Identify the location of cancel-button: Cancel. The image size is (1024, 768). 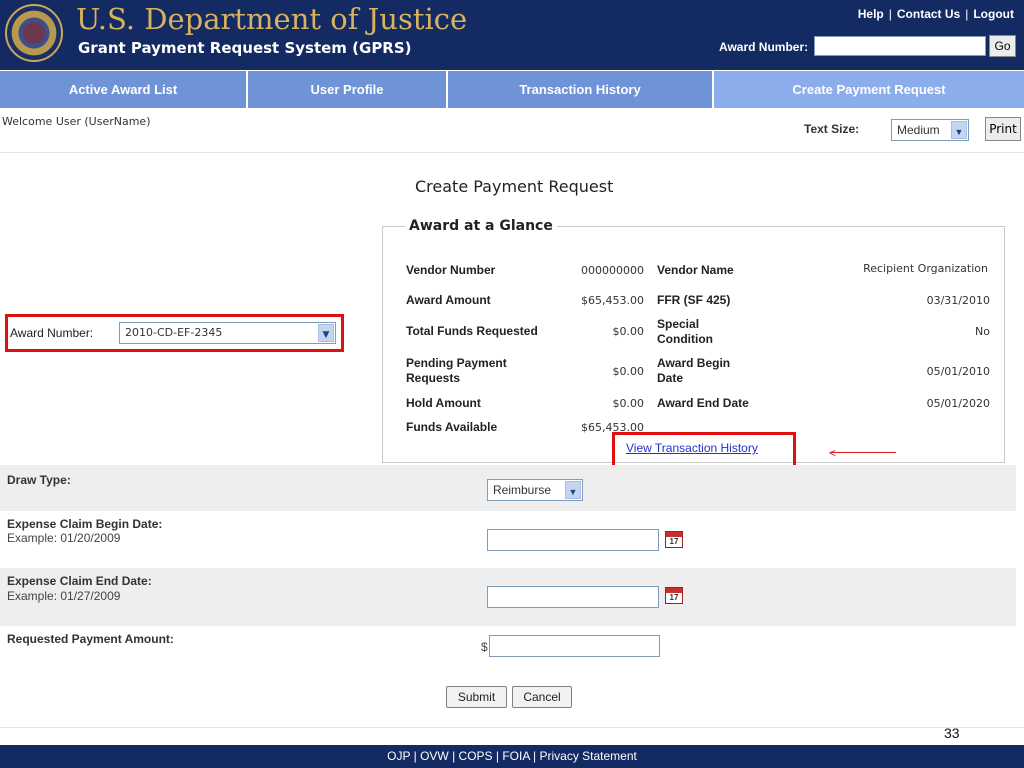
(542, 697).